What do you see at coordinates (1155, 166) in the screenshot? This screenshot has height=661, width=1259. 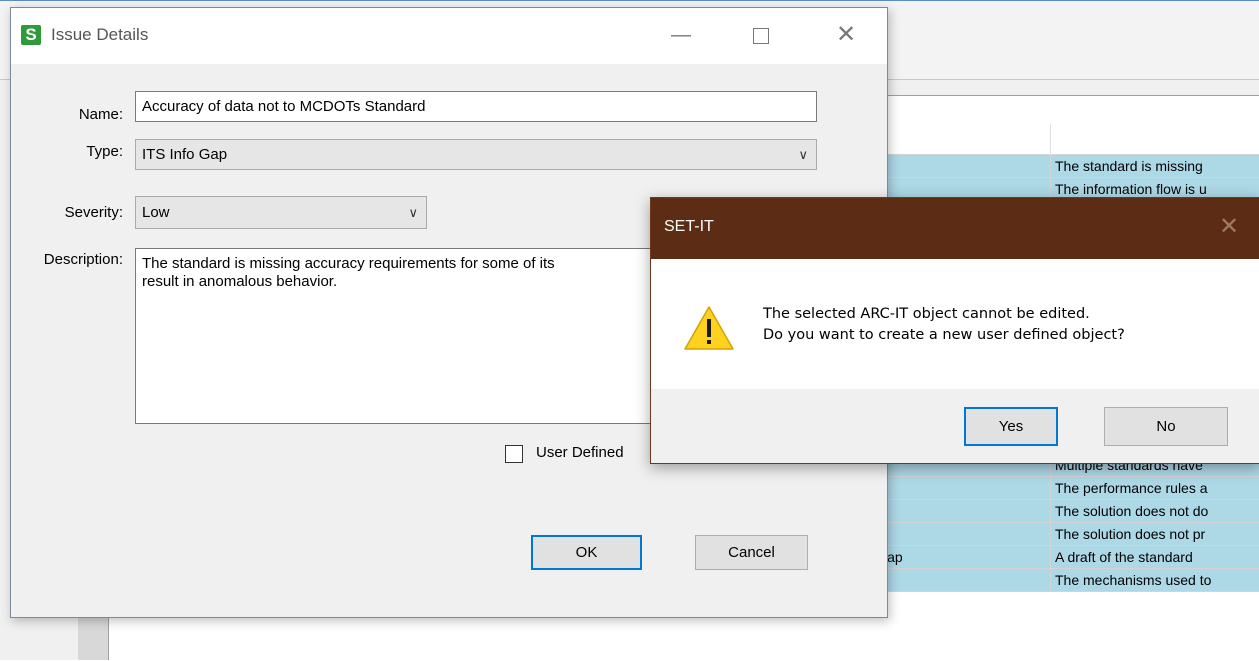 I see `issue-description-cell: The standard is missing` at bounding box center [1155, 166].